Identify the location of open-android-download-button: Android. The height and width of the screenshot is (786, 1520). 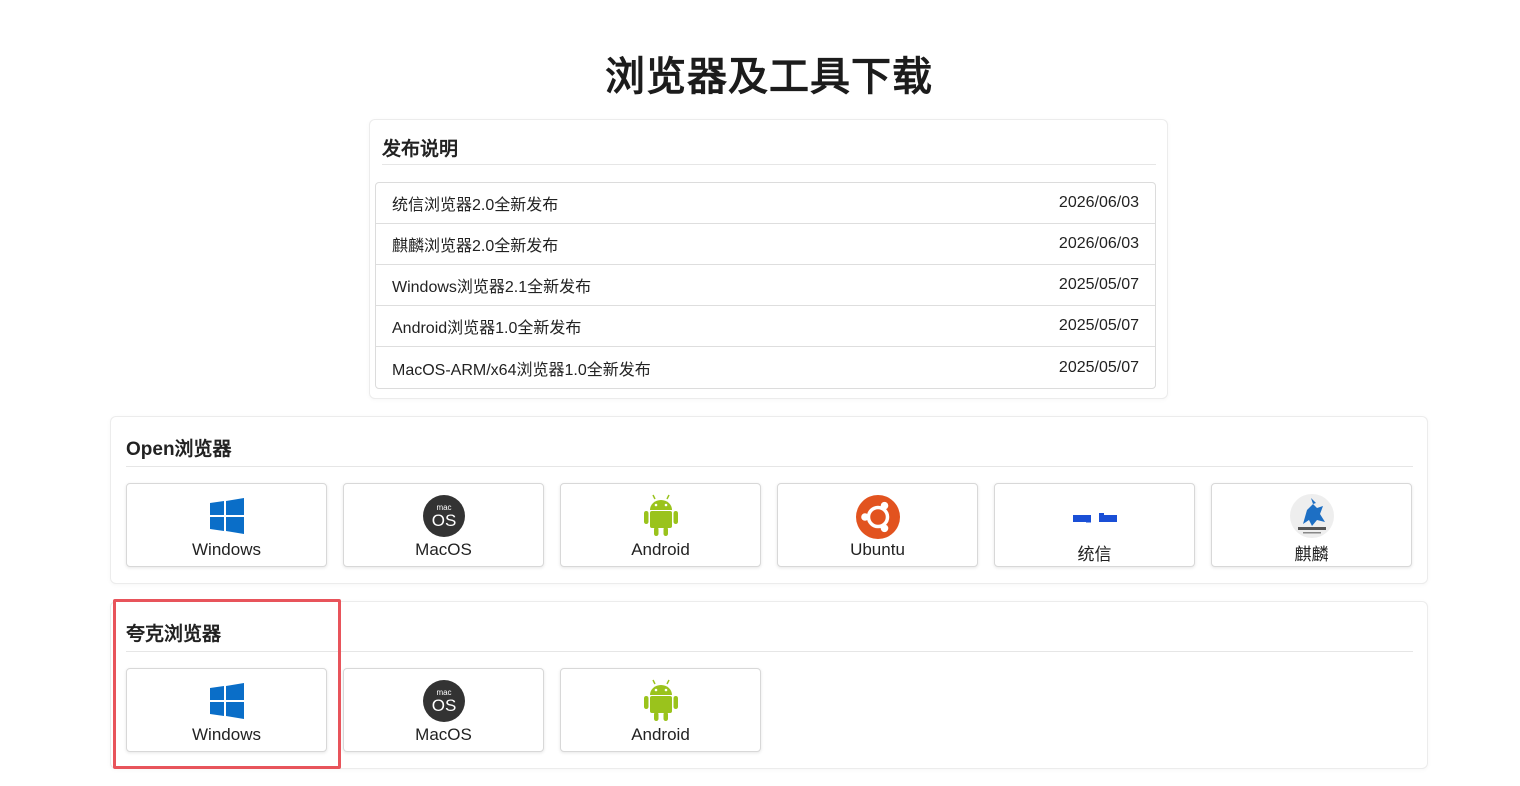
(660, 525).